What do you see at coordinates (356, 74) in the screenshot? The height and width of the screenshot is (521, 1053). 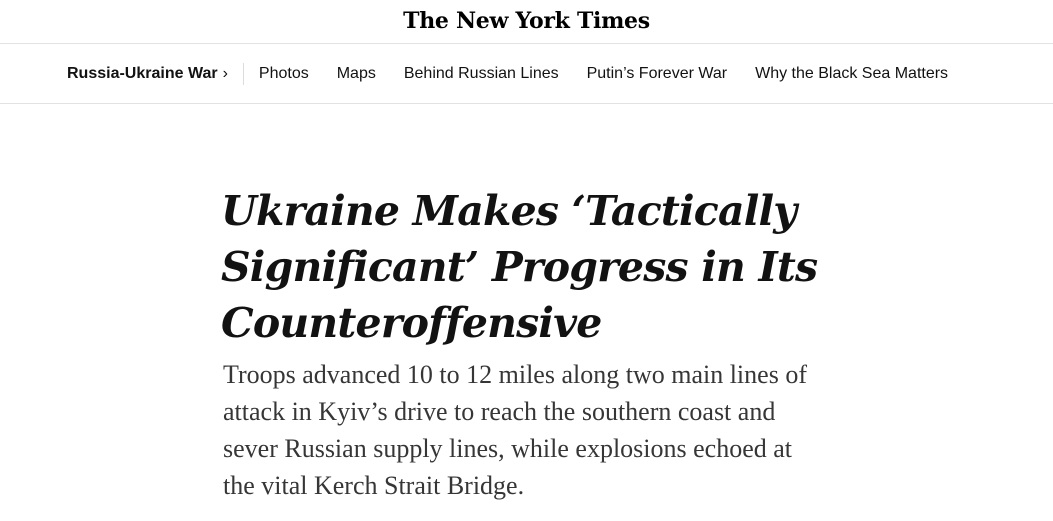 I see `nav-link-maps: Maps` at bounding box center [356, 74].